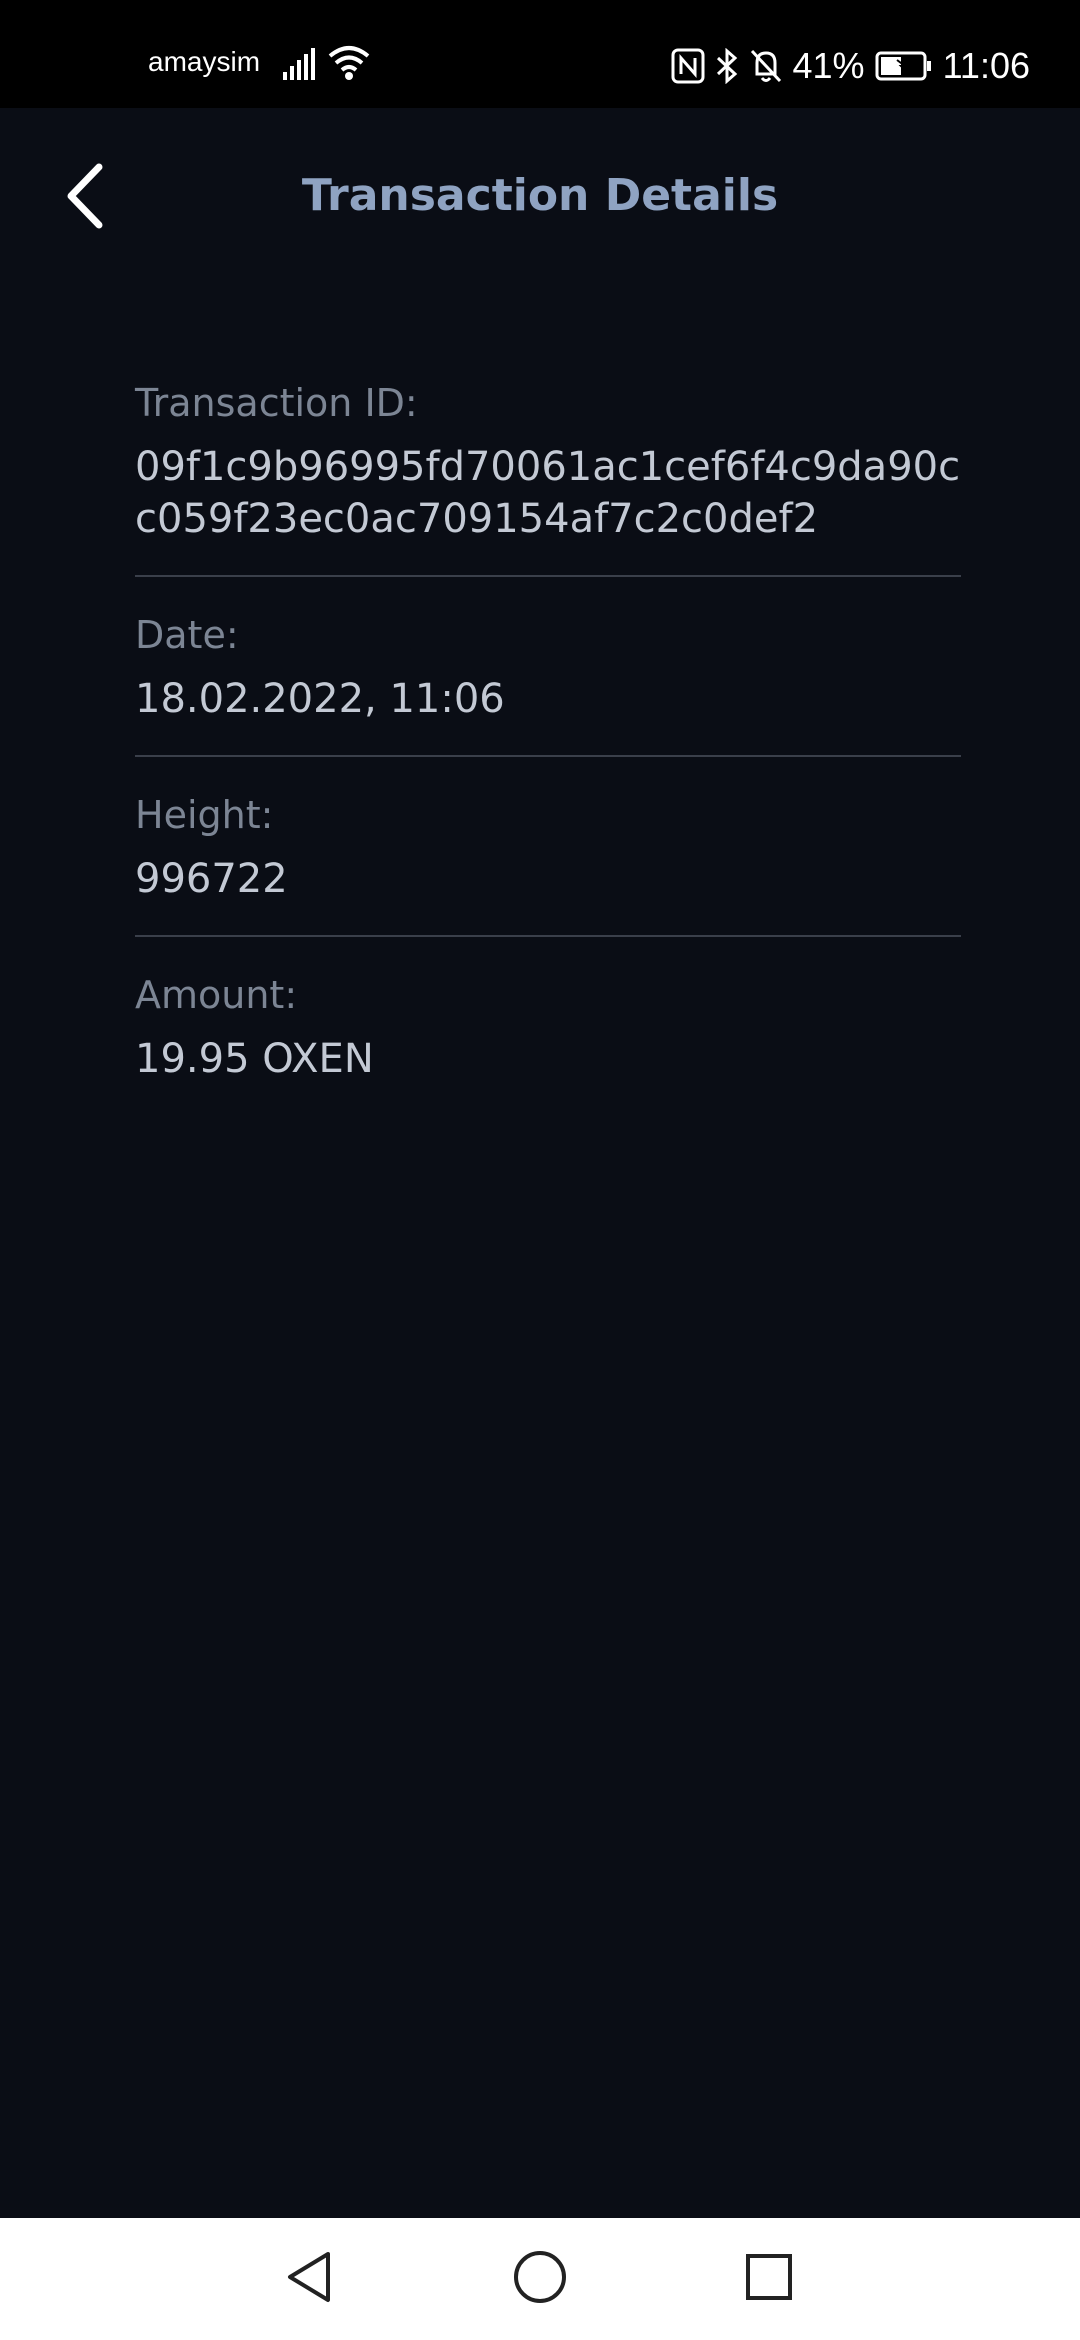  Describe the element at coordinates (216, 995) in the screenshot. I see `amount-label: Amount:` at that location.